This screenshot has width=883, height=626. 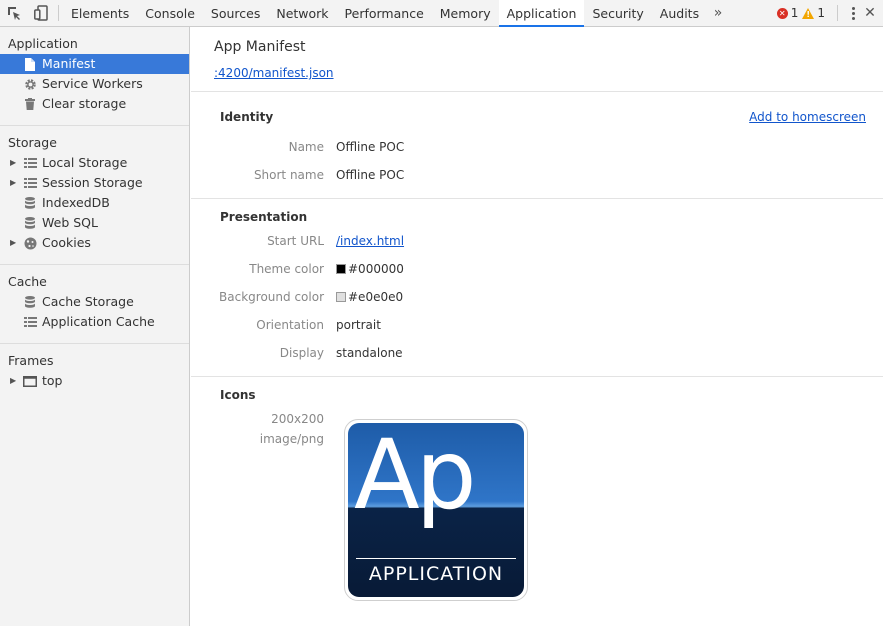 I want to click on sidebar-item-service-workers: Service Workers, so click(x=94, y=84).